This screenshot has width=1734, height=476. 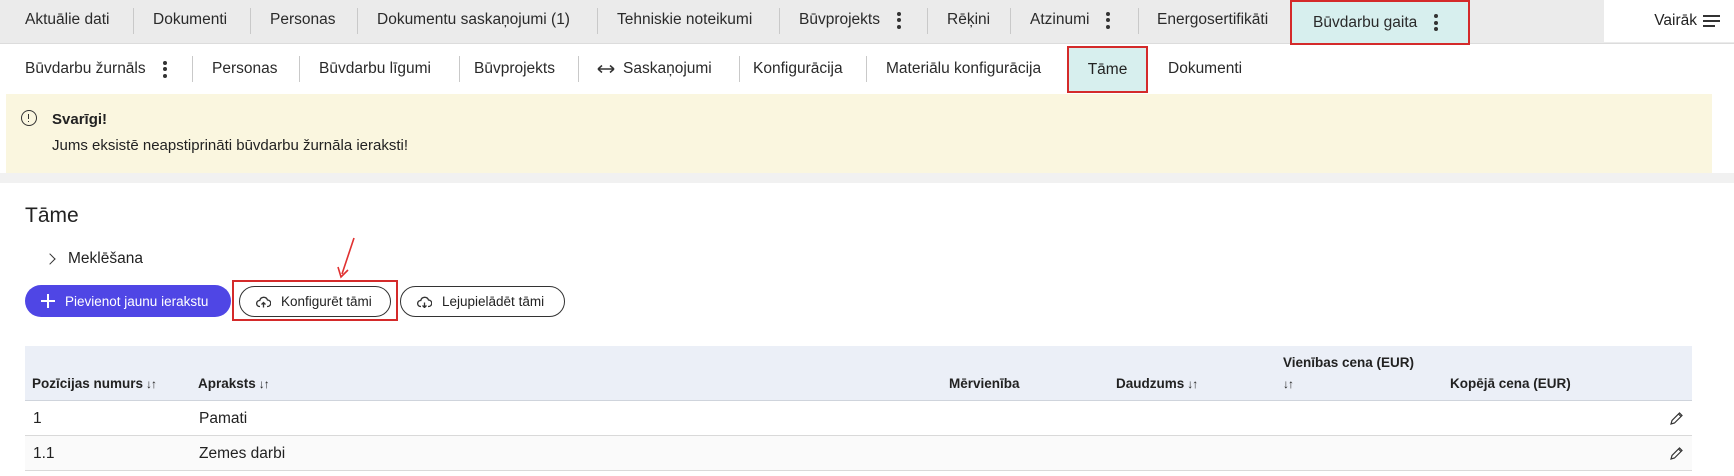 I want to click on tab-personas: Personas, so click(x=302, y=20).